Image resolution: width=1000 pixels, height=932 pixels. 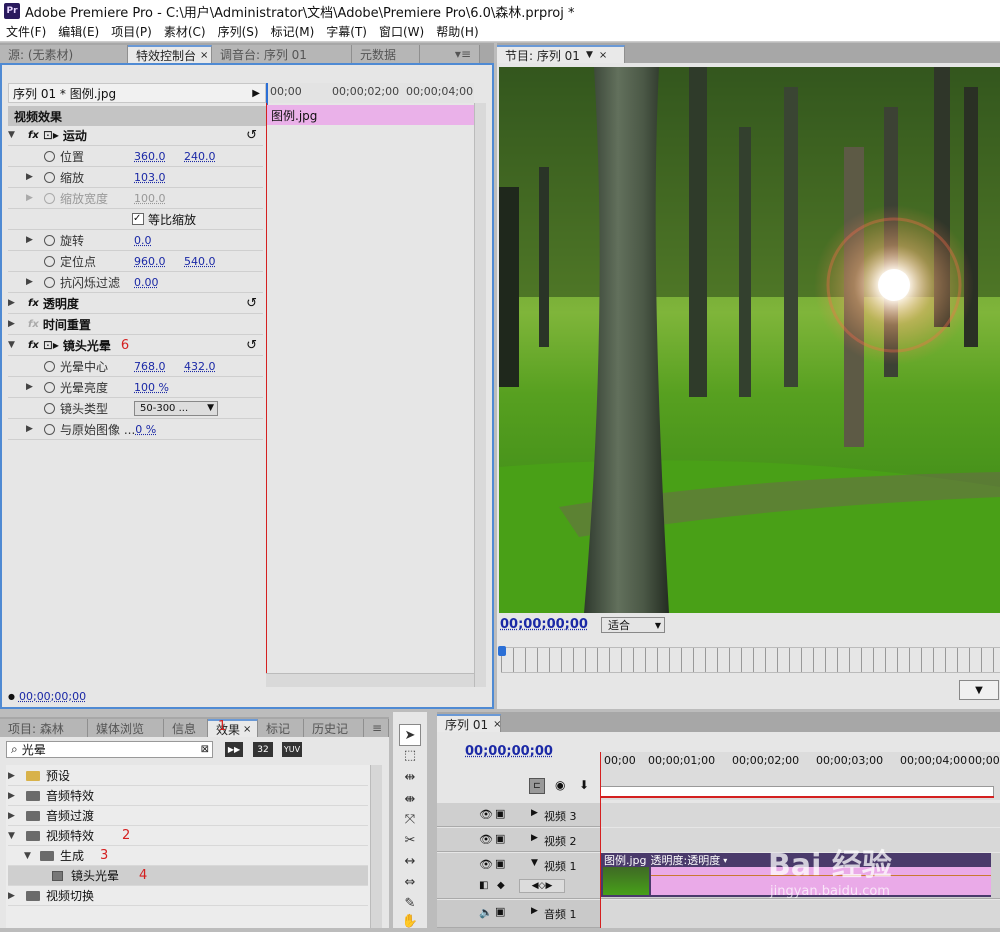 What do you see at coordinates (135, 345) in the screenshot?
I see `effect-lens-flare: ▼ fx ⊡▸ 镜头光晕 6 ↺` at bounding box center [135, 345].